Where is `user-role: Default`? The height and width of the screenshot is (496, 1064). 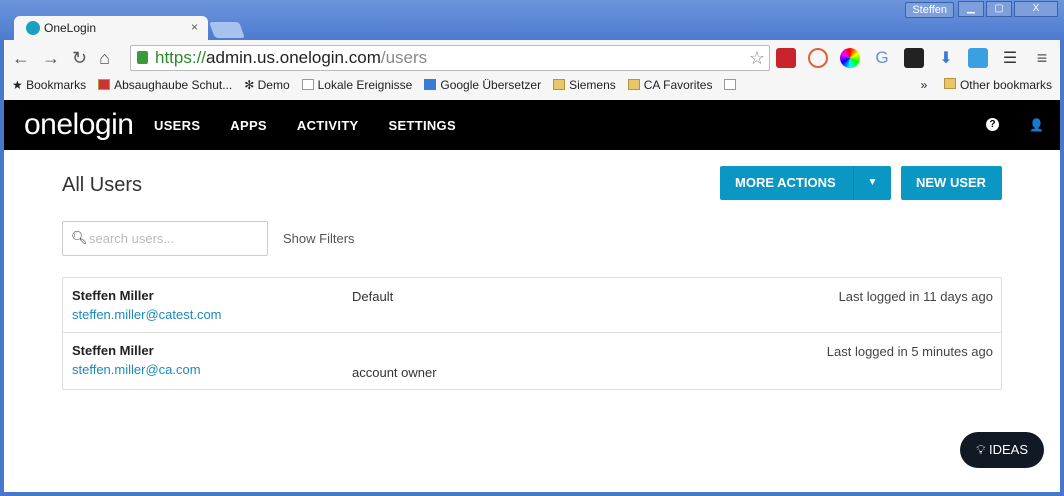 user-role: Default is located at coordinates (373, 296).